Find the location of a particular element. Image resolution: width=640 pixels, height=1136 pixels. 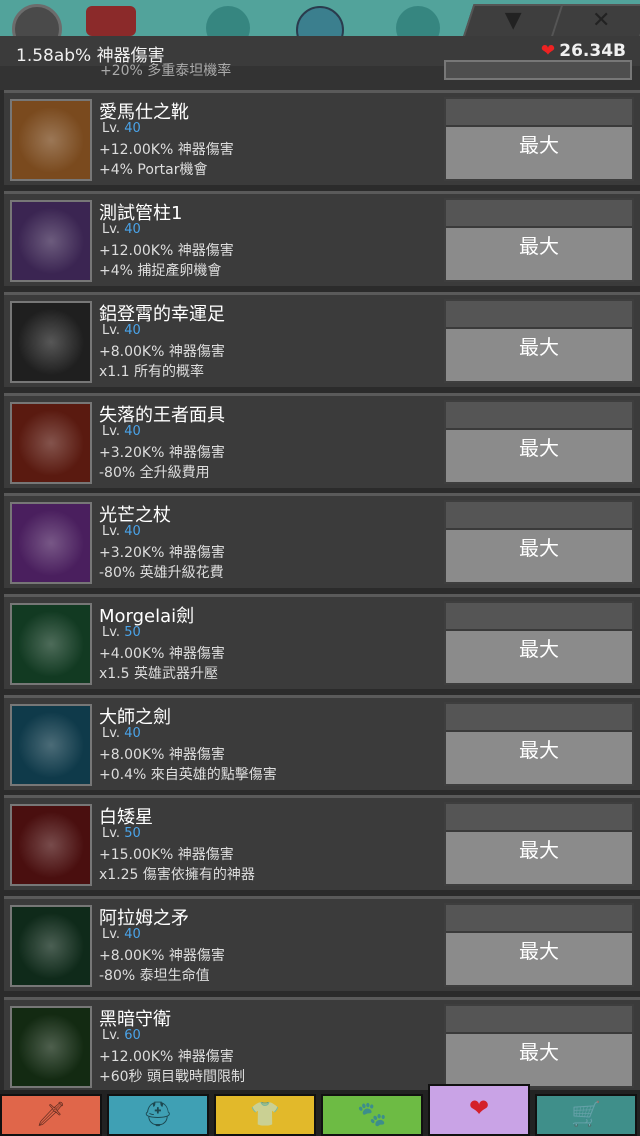

viking-helmet-icon: ⛑ is located at coordinates (158, 1114).